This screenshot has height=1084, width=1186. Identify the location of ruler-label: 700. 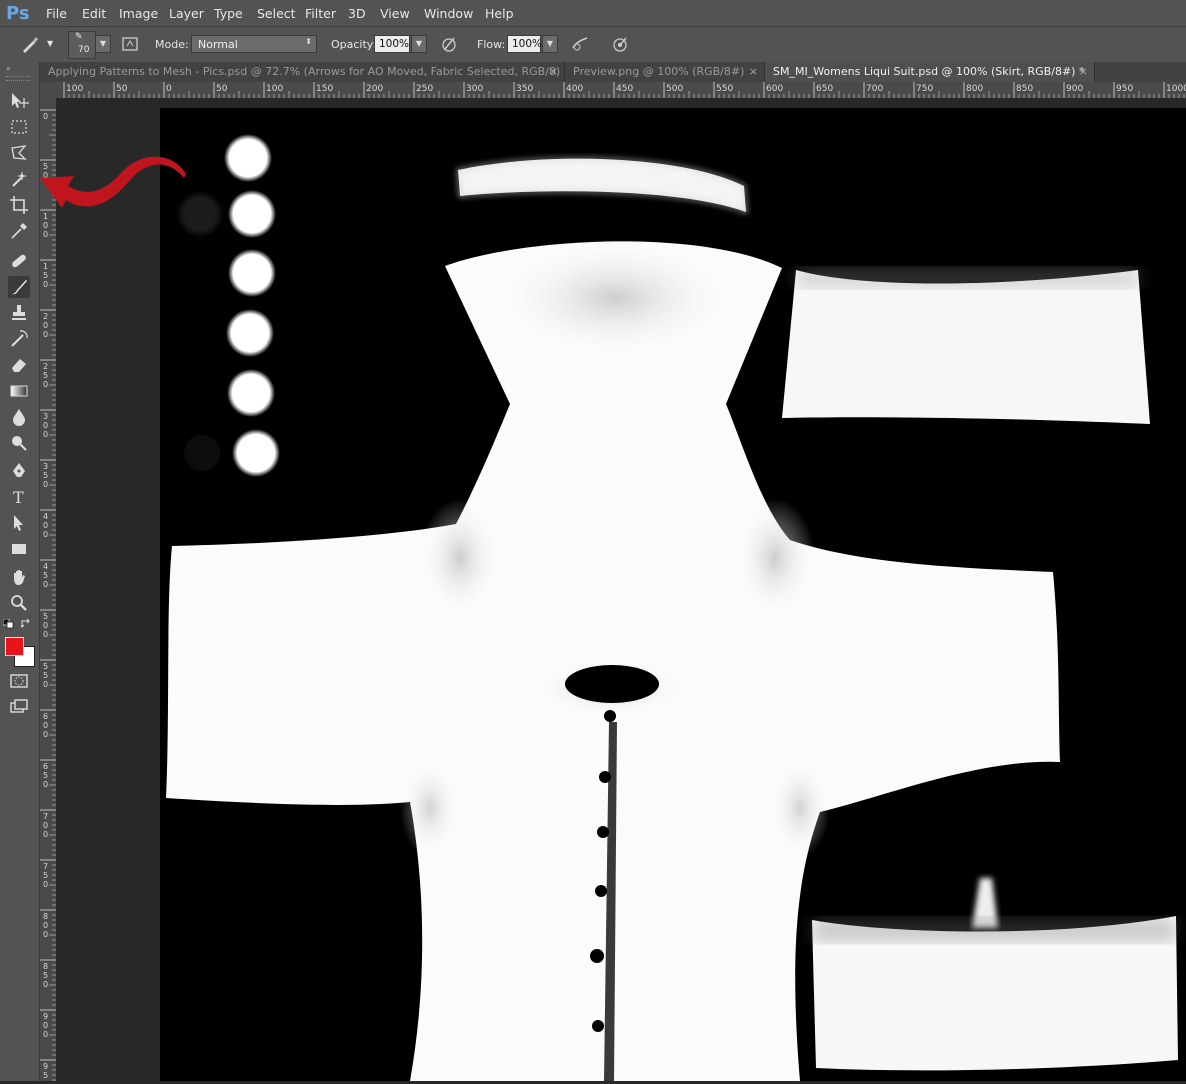
(874, 89).